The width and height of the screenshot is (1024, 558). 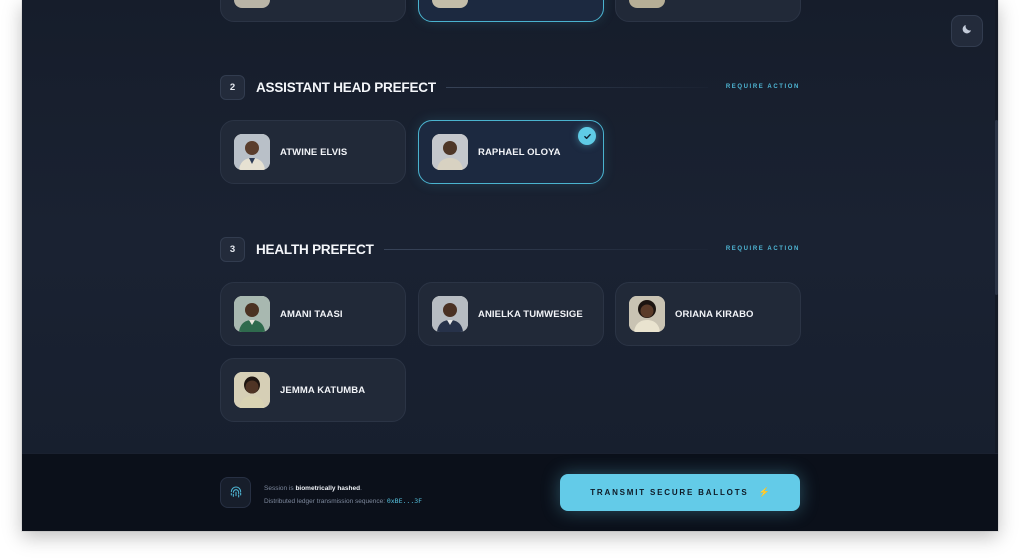 What do you see at coordinates (764, 492) in the screenshot?
I see `lightning-icon: ⚡` at bounding box center [764, 492].